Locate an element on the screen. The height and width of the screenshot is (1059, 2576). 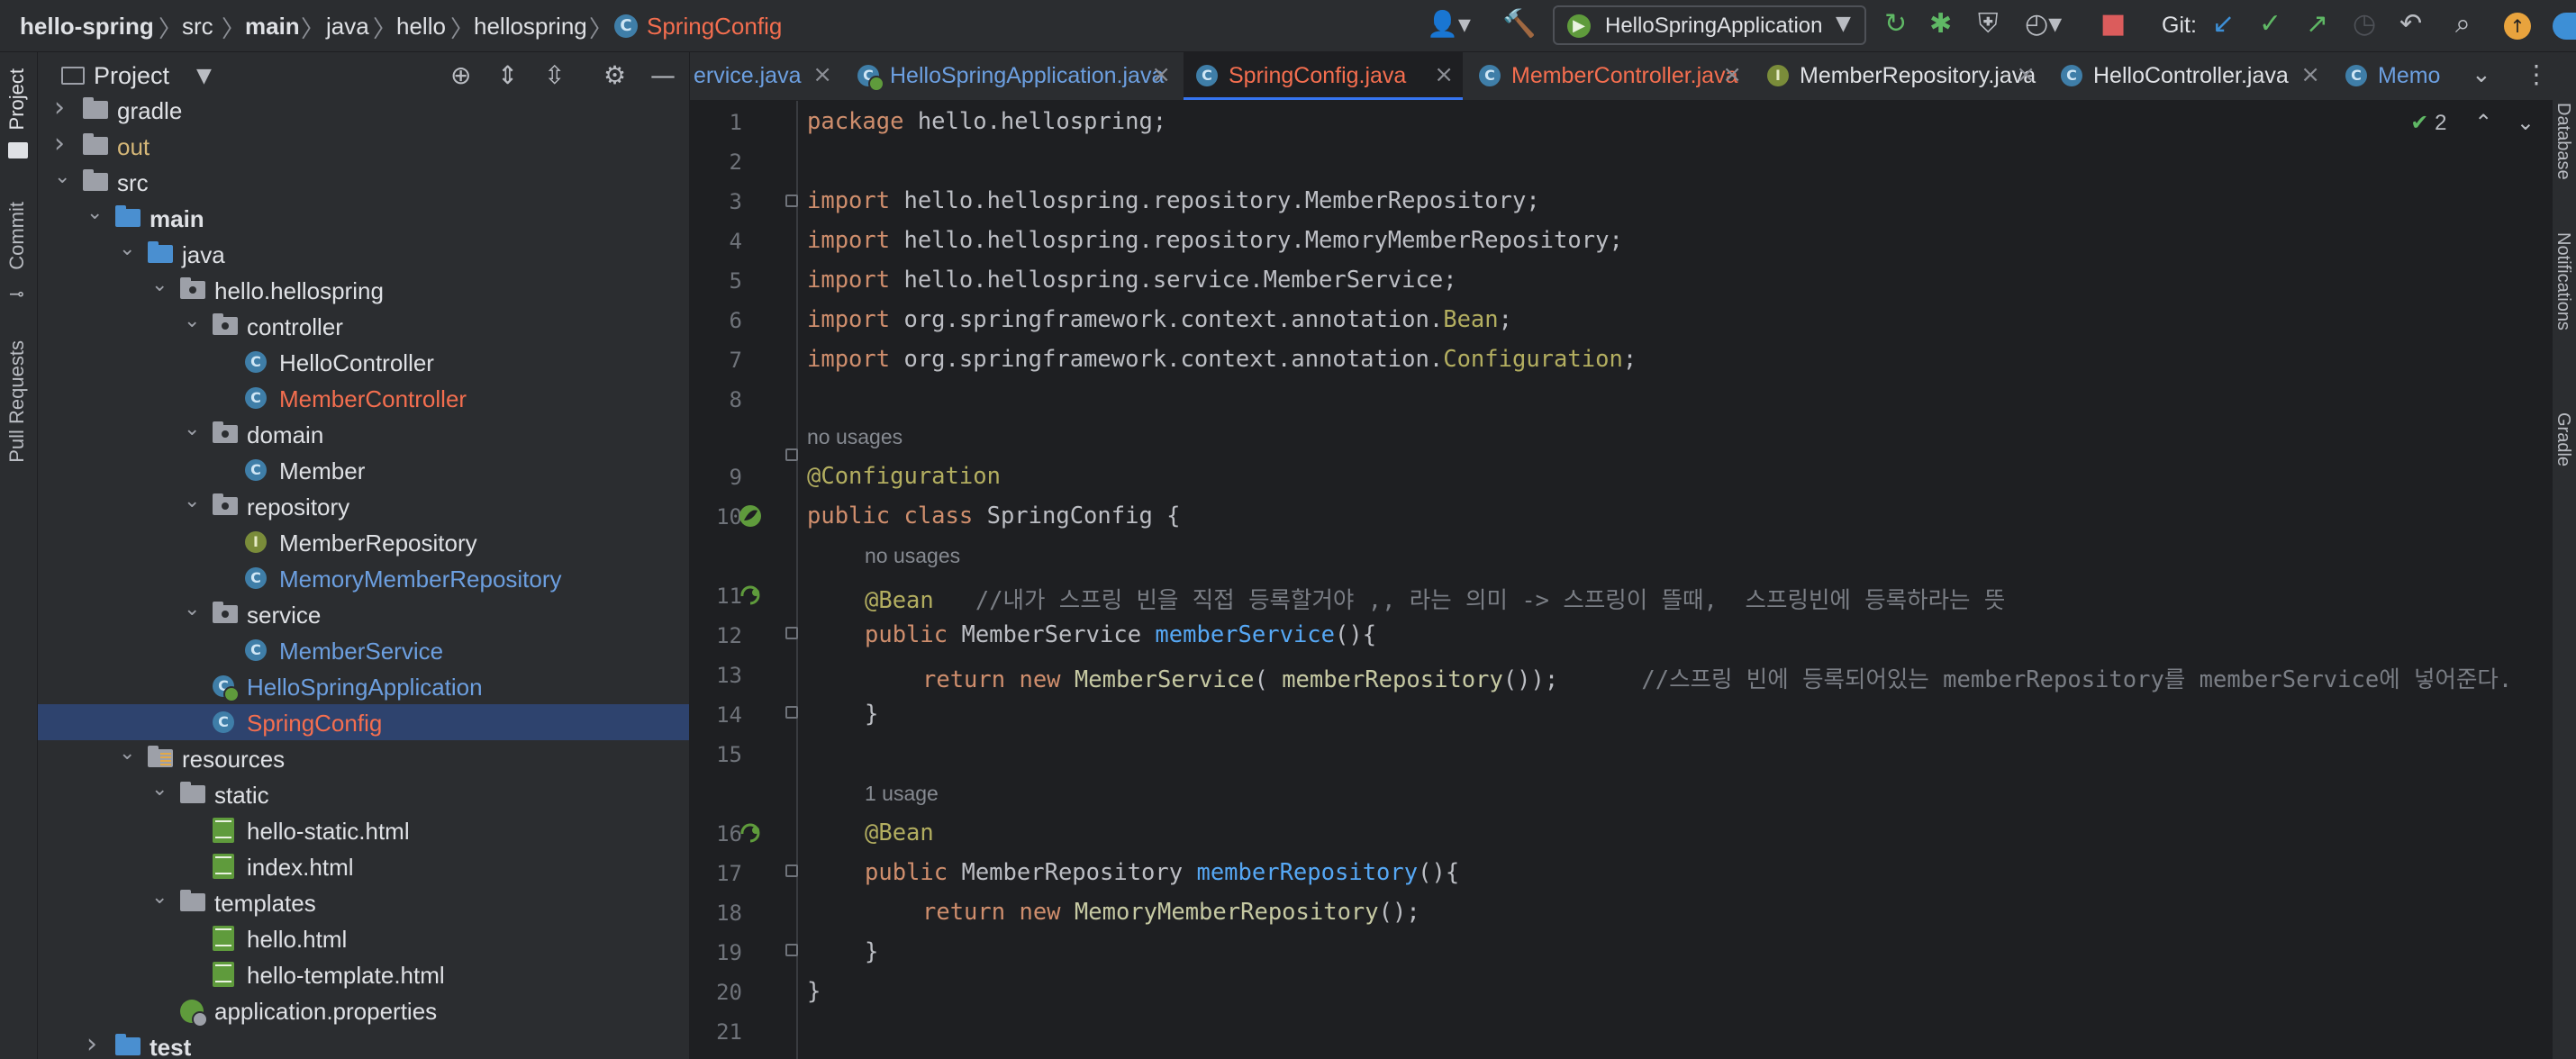
breadcrumb-project: hello-spring is located at coordinates (87, 27).